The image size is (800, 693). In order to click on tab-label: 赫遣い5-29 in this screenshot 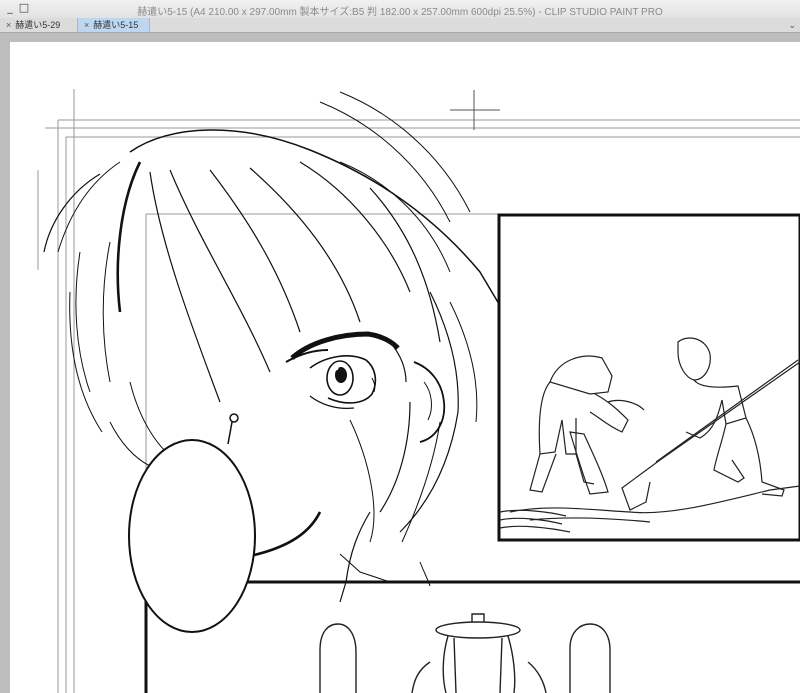, I will do `click(38, 25)`.